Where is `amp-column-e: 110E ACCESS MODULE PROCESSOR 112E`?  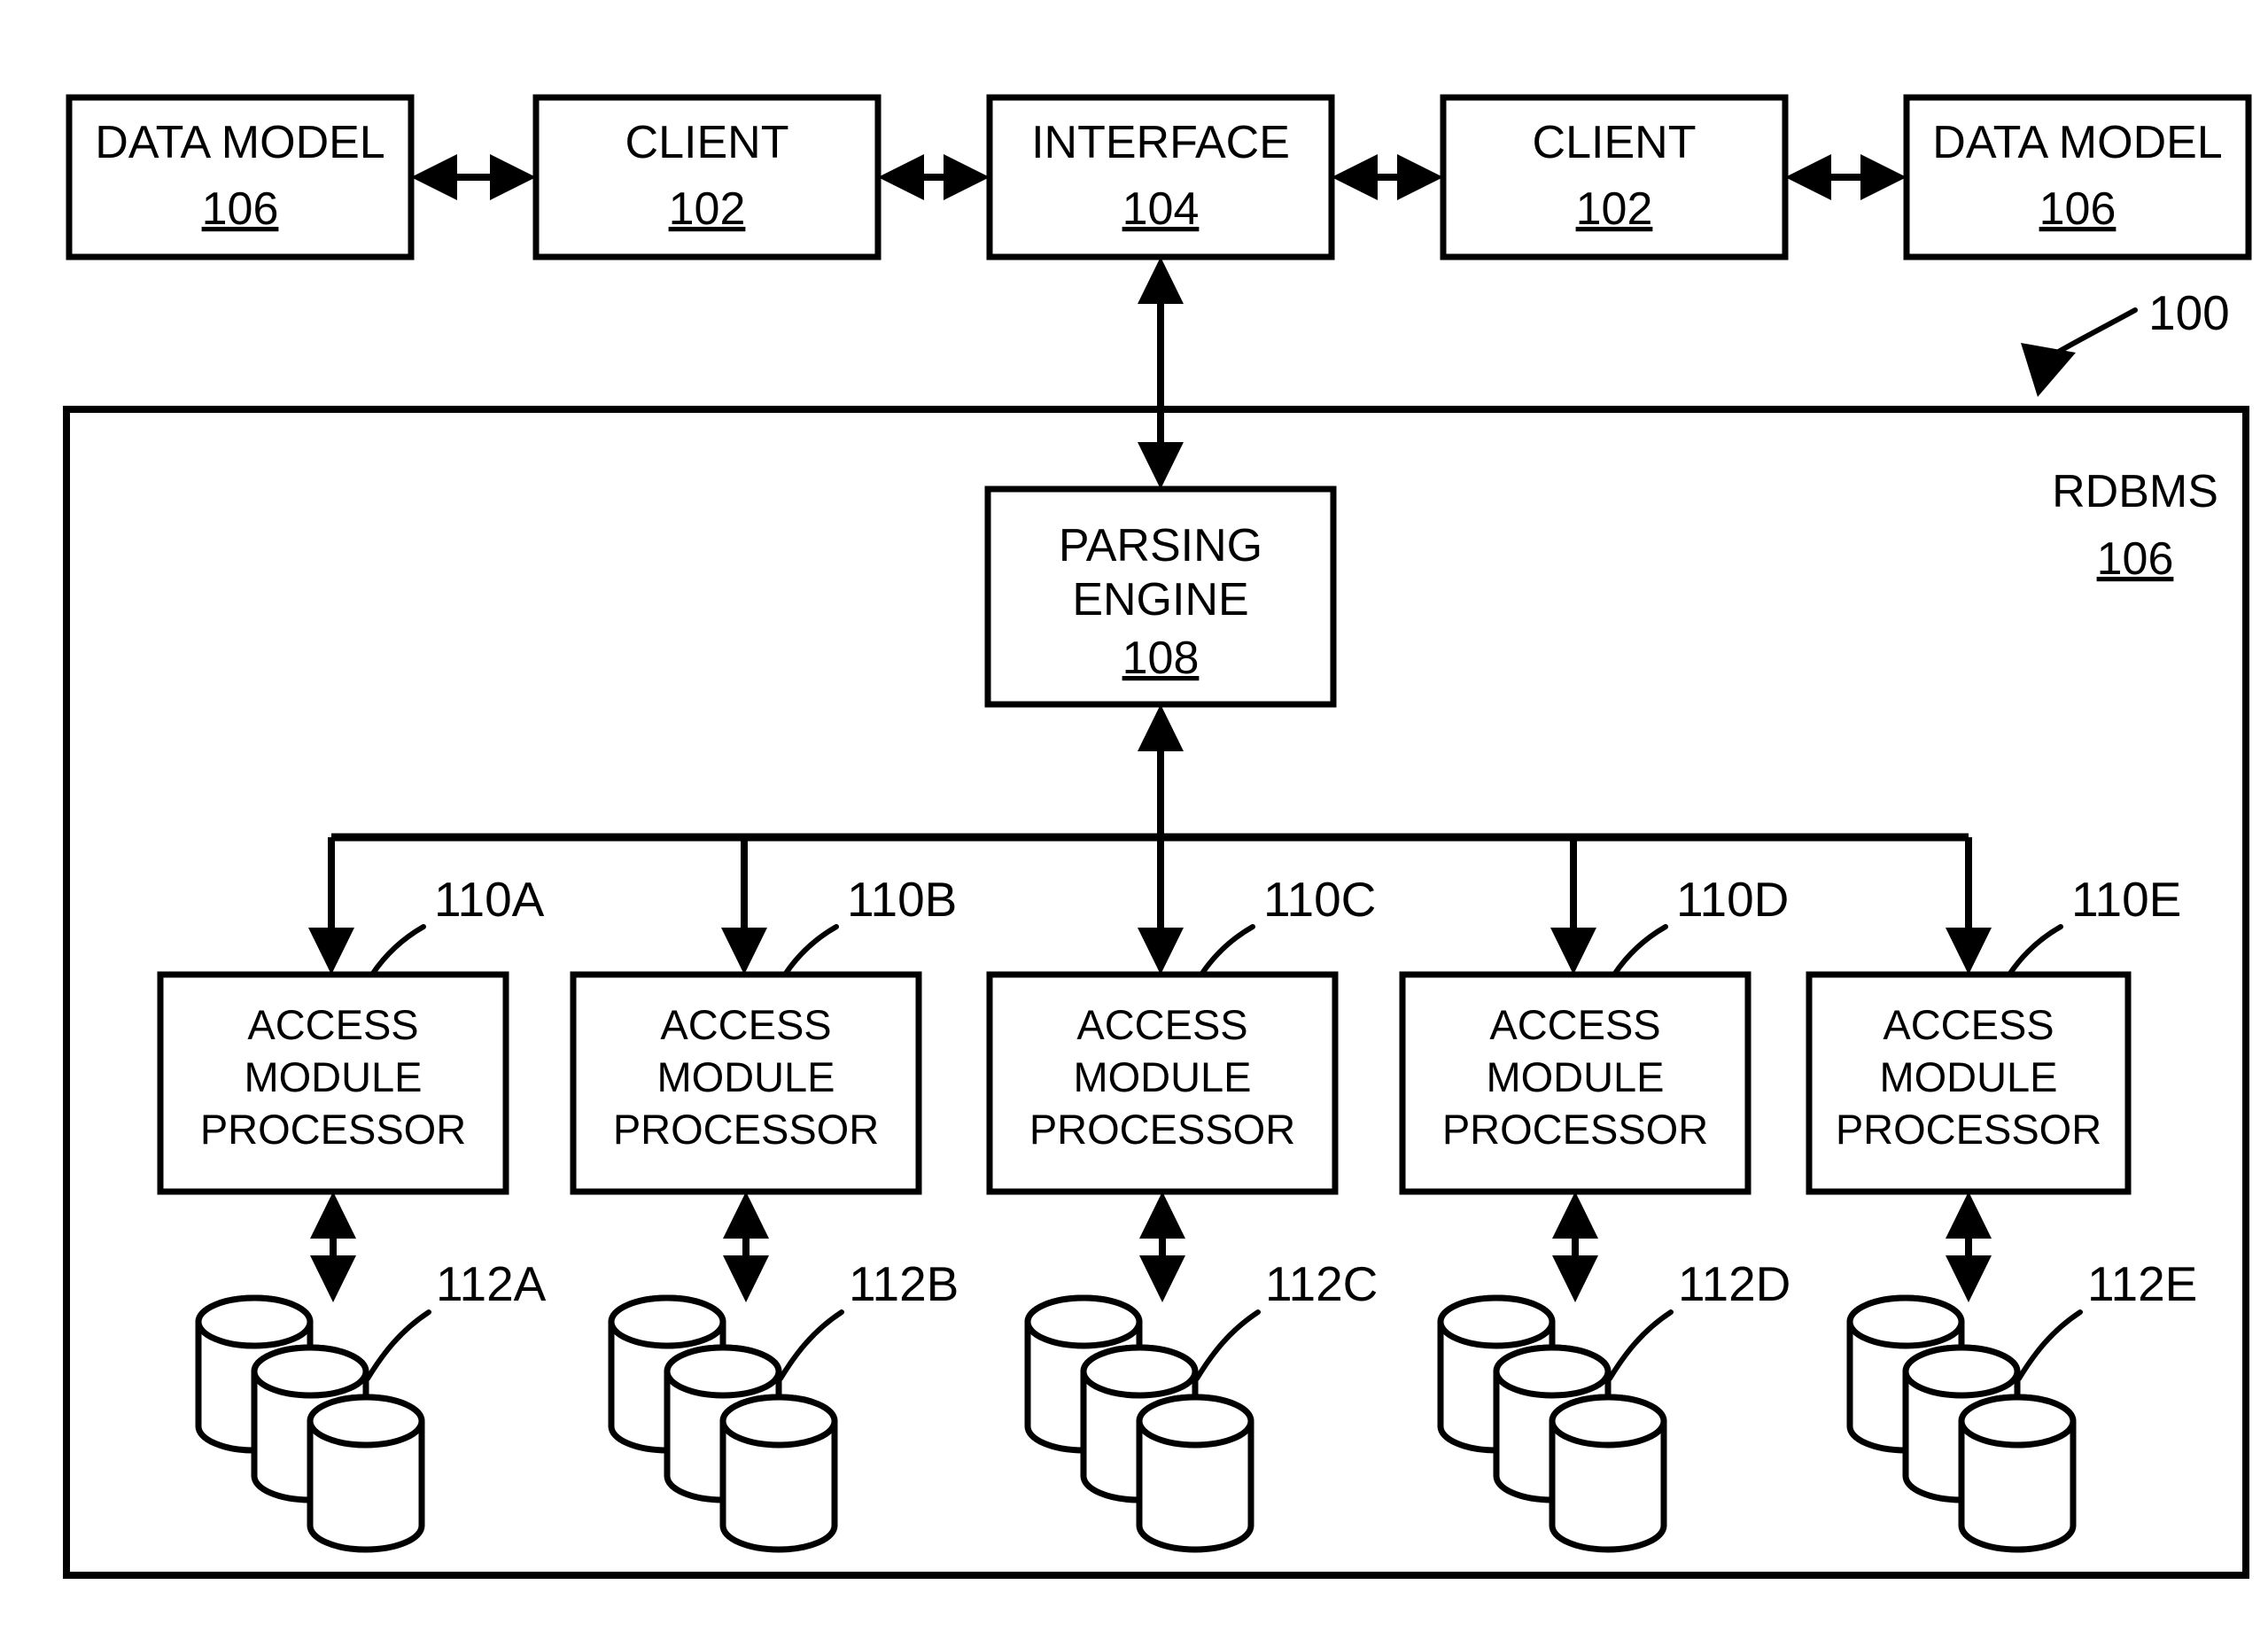
amp-column-e: 110E ACCESS MODULE PROCESSOR 112E is located at coordinates (2001, 1195).